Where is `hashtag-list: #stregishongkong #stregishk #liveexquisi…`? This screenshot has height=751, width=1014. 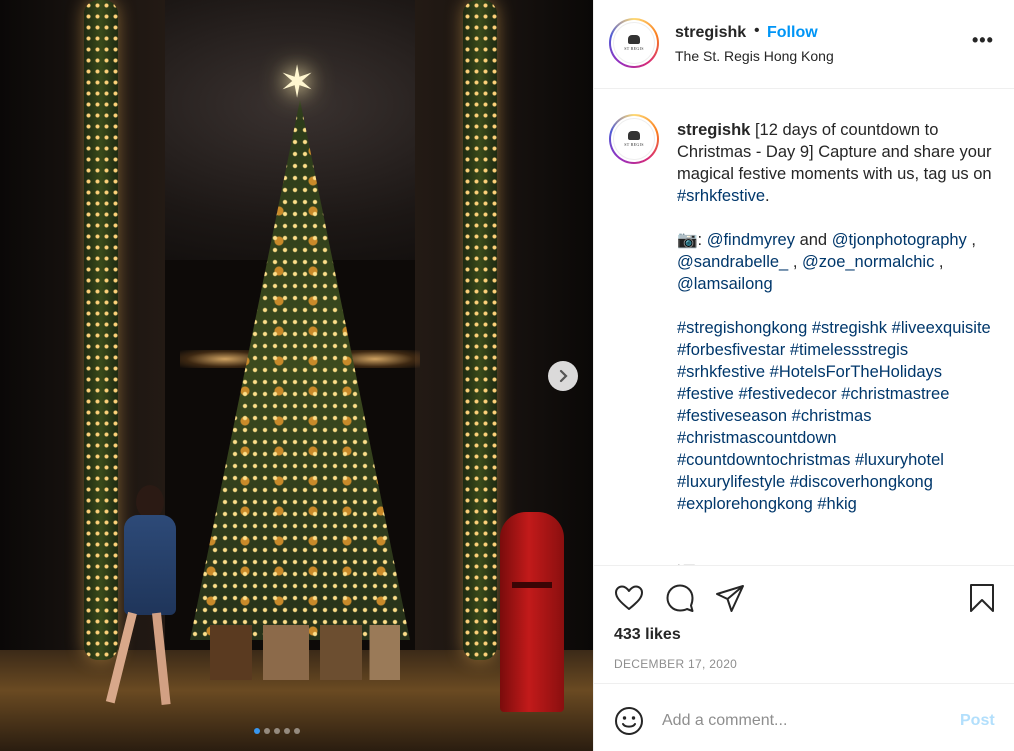
hashtag-list: #stregishongkong #stregishk #liveexquisi… is located at coordinates (834, 416).